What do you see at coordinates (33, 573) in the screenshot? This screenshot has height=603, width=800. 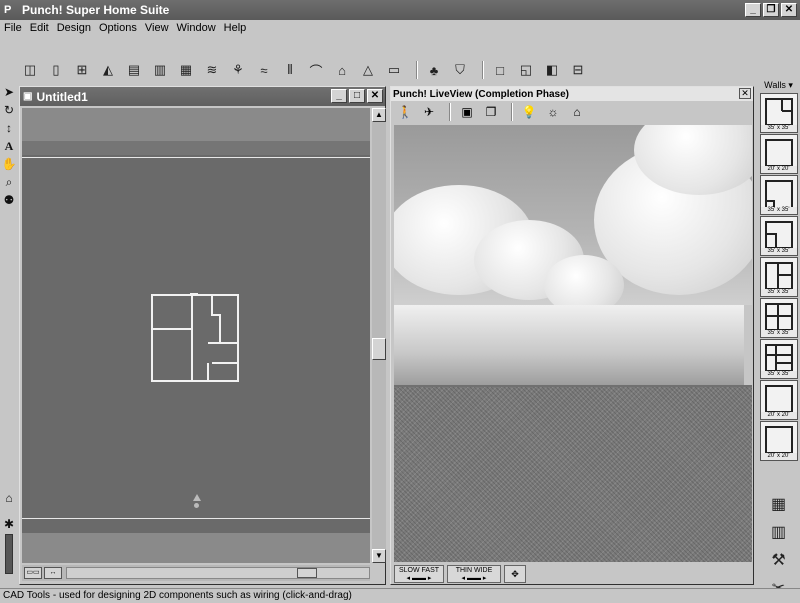 I see `plan-view-toggle-icon: ▭▭` at bounding box center [33, 573].